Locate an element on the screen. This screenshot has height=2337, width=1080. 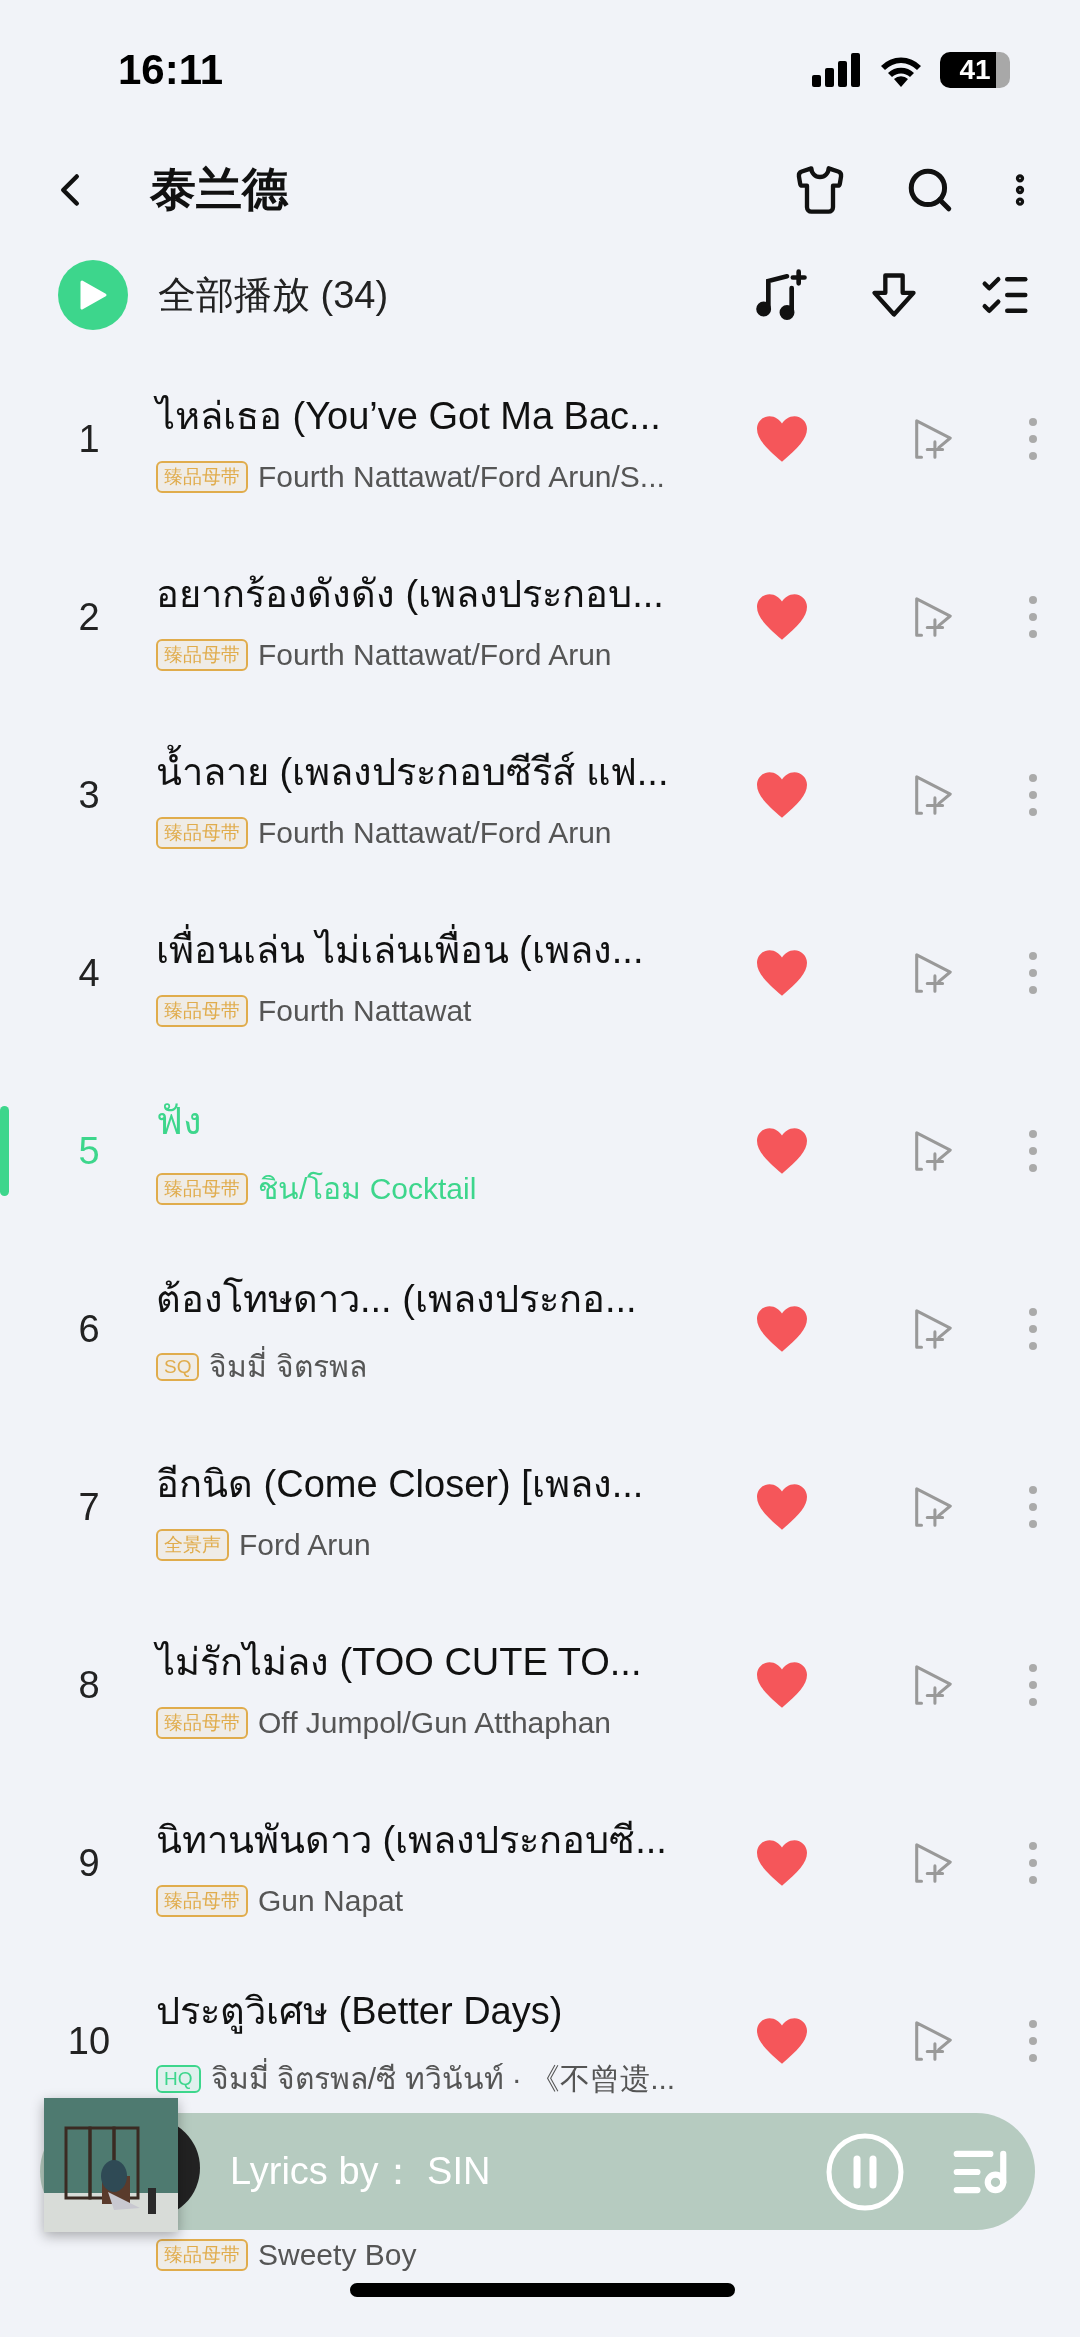
pause-icon is located at coordinates (865, 2171).